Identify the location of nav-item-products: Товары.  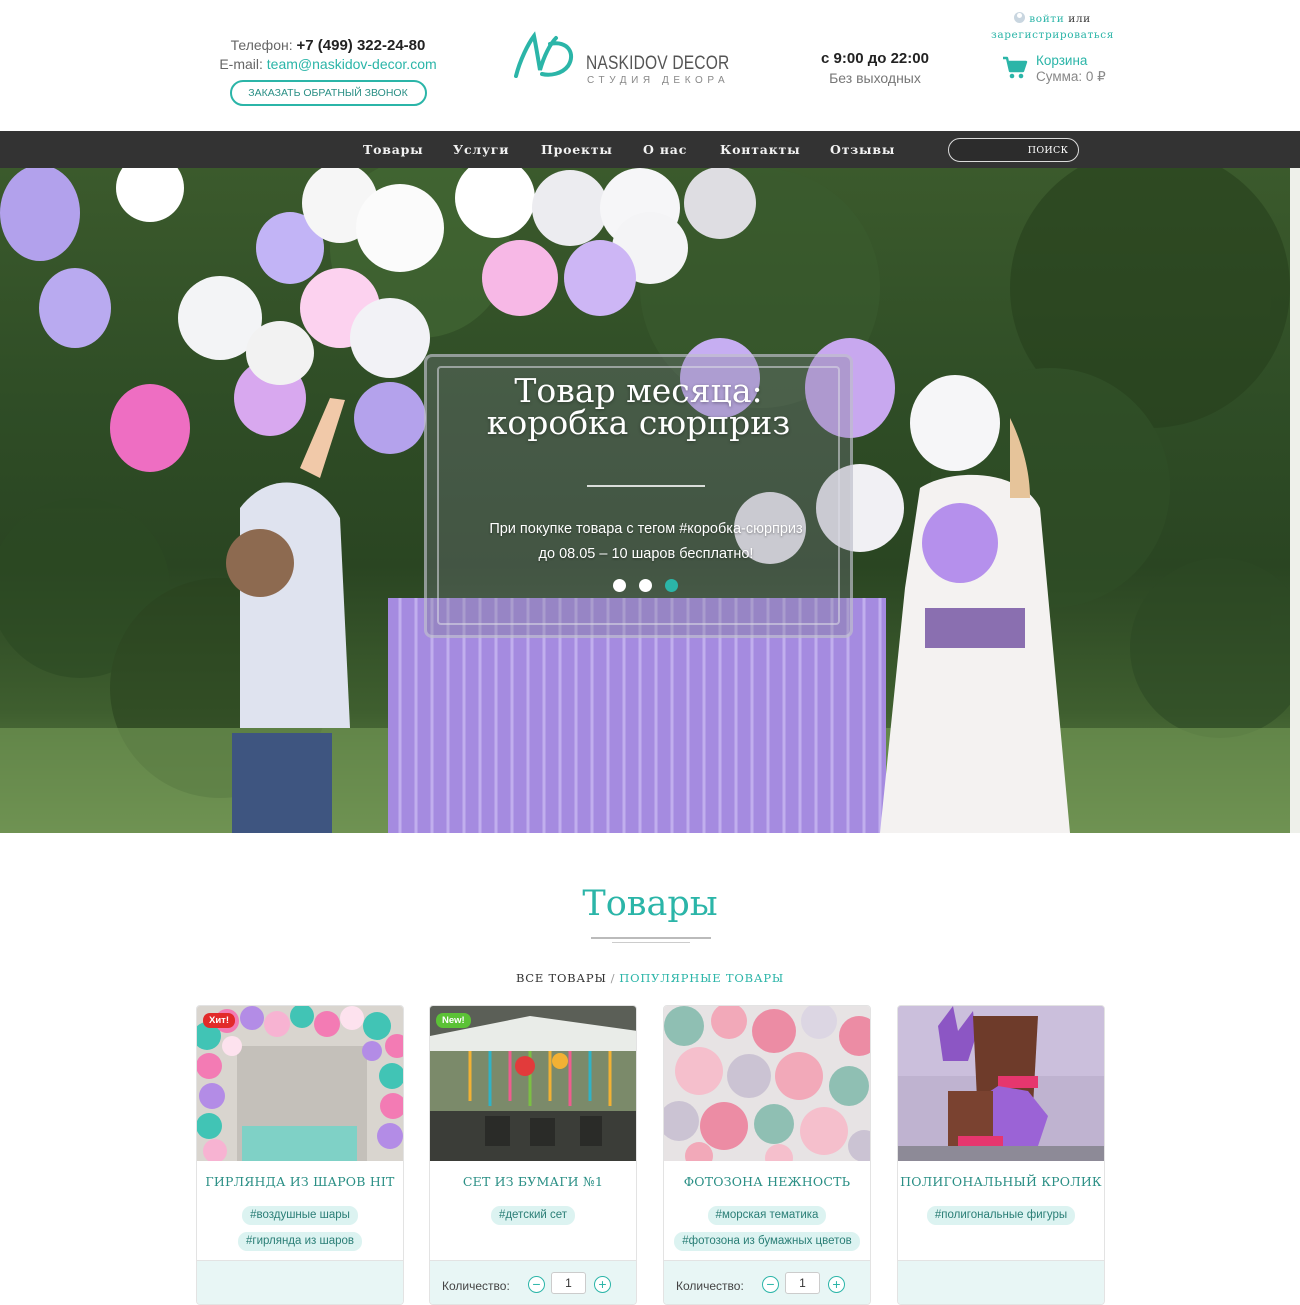
(393, 149).